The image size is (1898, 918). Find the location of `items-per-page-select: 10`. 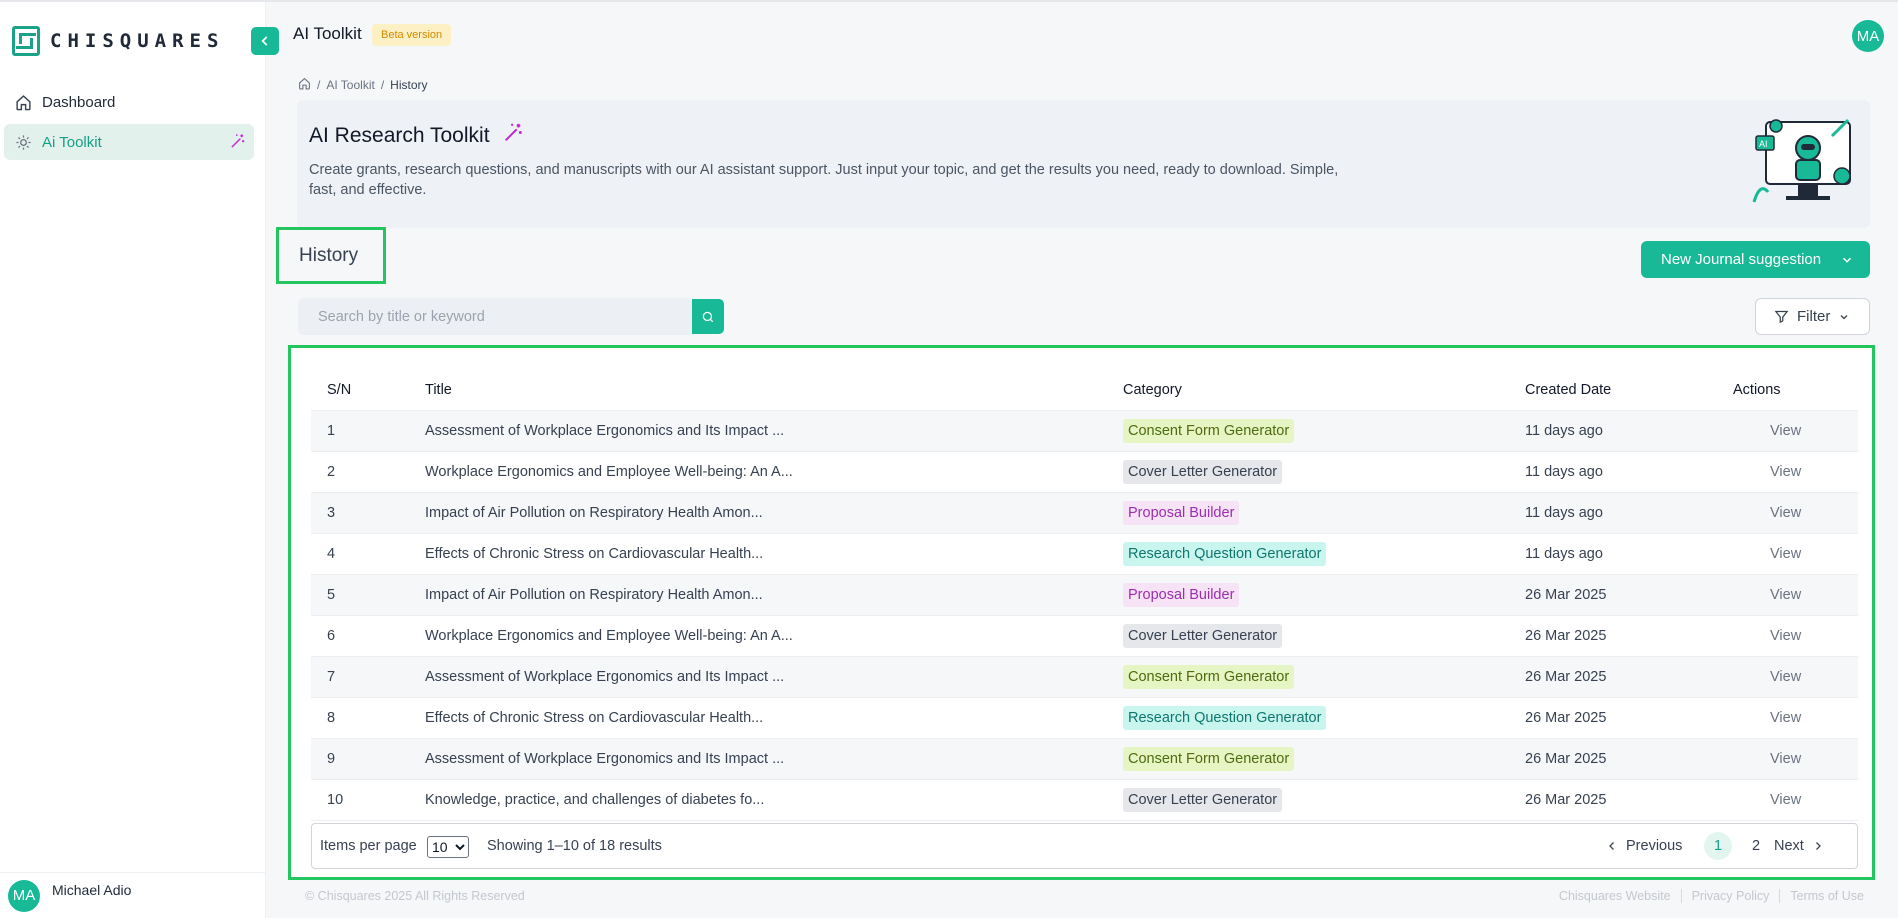

items-per-page-select: 10 is located at coordinates (448, 847).